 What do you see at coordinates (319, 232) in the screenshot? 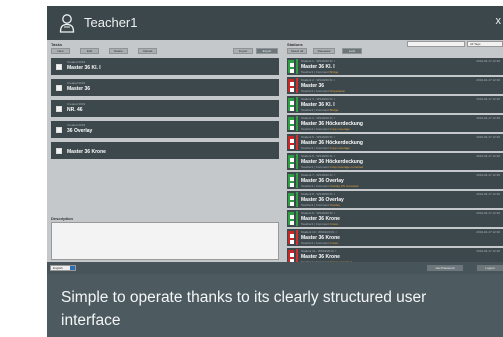
I see `station-subtitle: Student 10 - WS19/20 Kl. I` at bounding box center [319, 232].